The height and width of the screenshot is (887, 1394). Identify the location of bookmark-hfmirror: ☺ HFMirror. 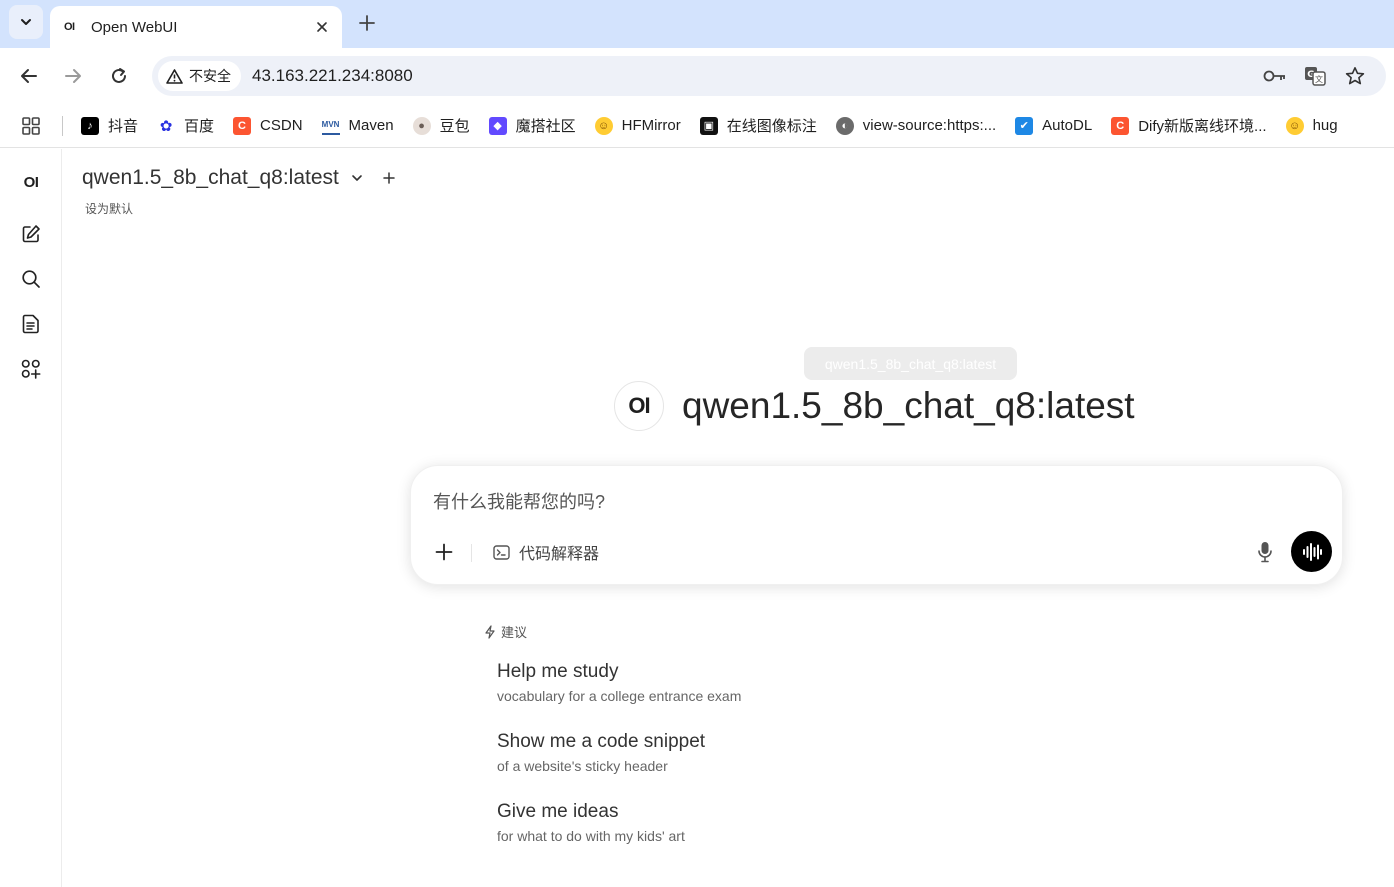
(637, 126).